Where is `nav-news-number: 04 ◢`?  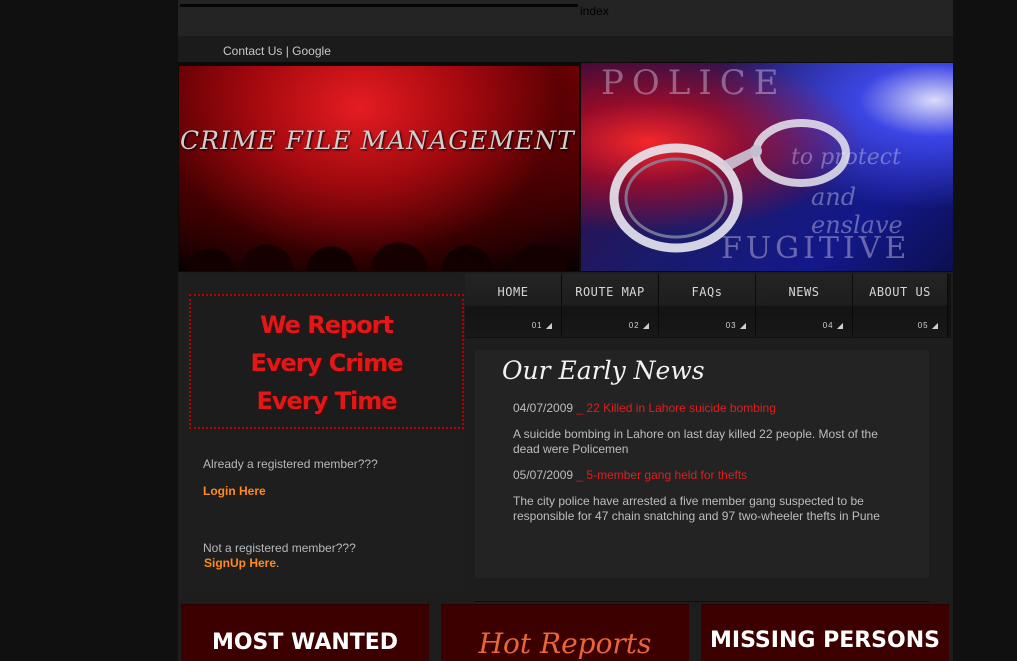
nav-news-number: 04 ◢ is located at coordinates (833, 325).